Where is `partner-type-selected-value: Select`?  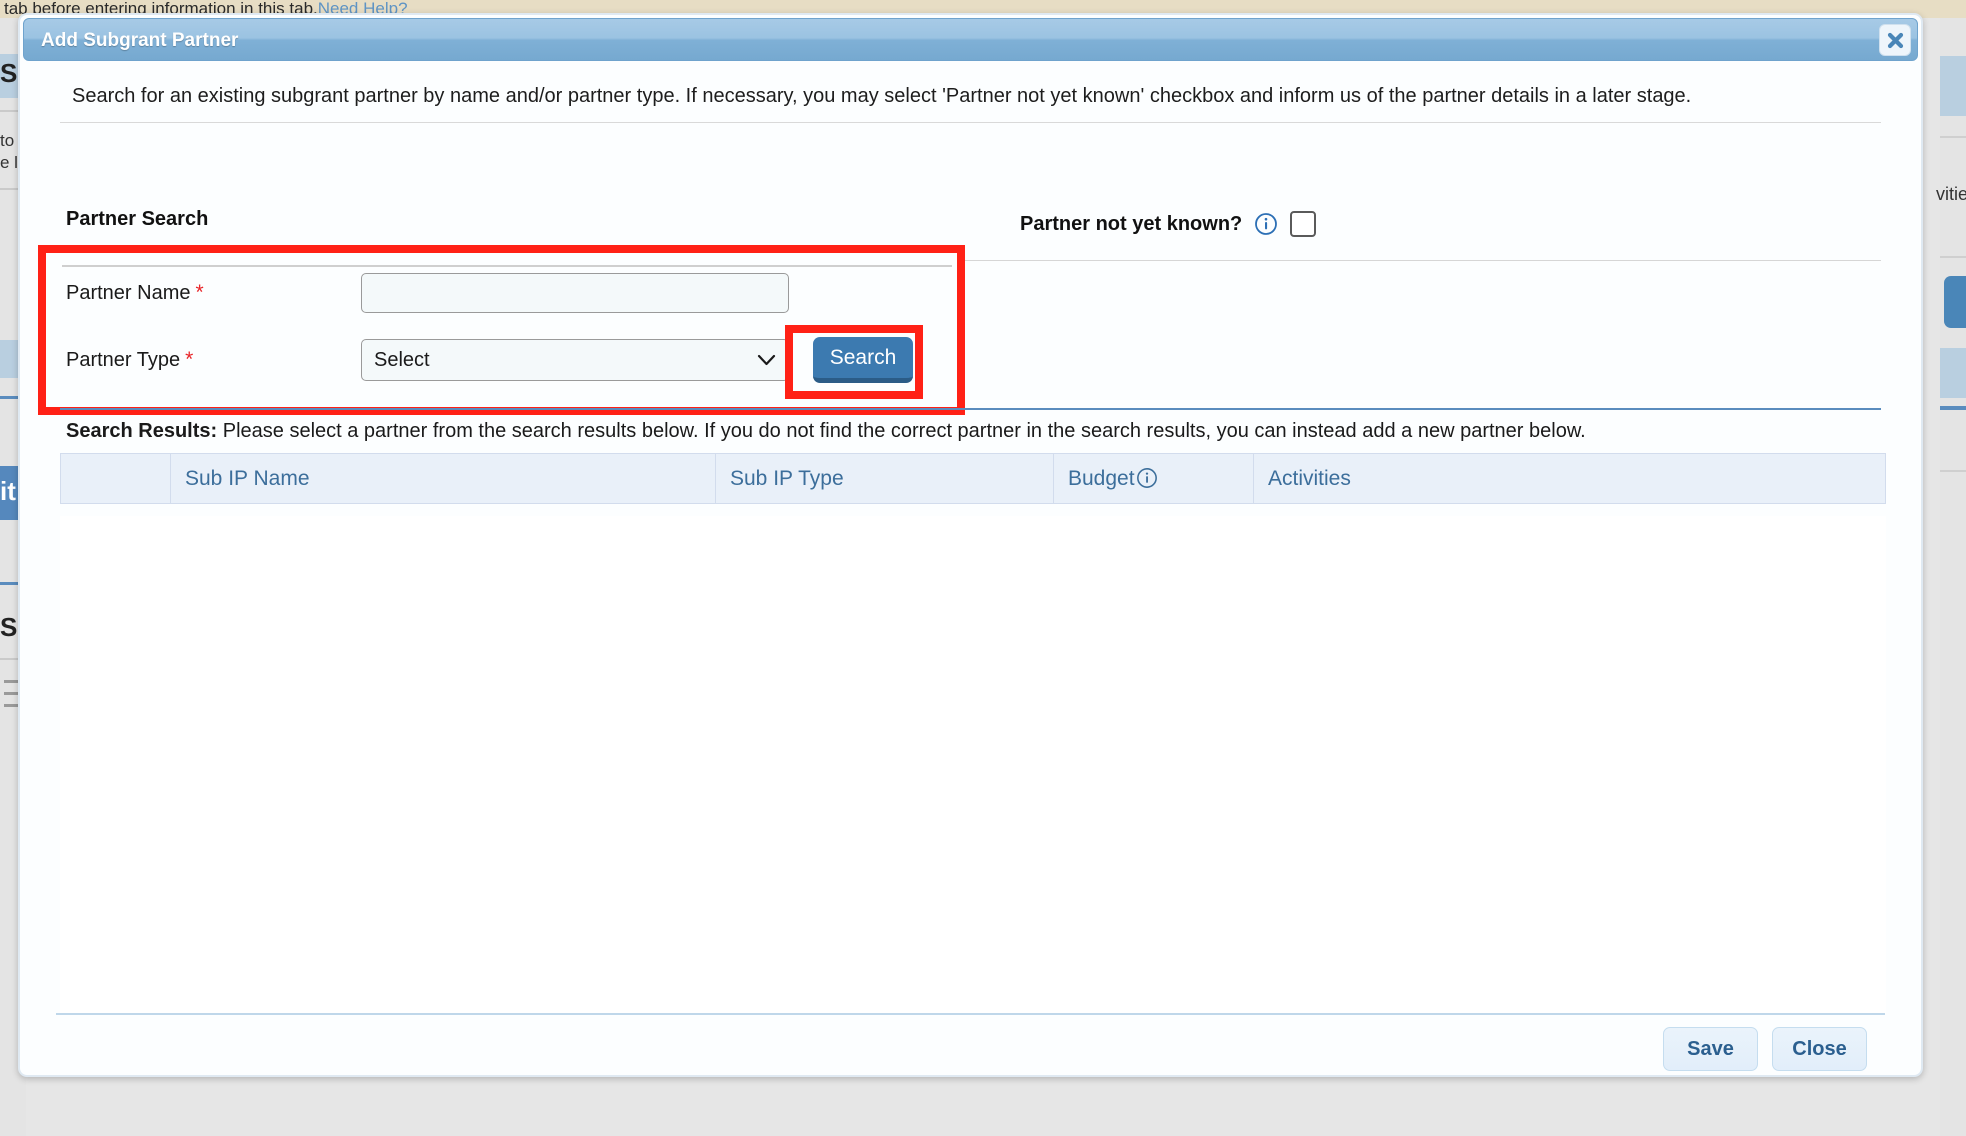 partner-type-selected-value: Select is located at coordinates (402, 359).